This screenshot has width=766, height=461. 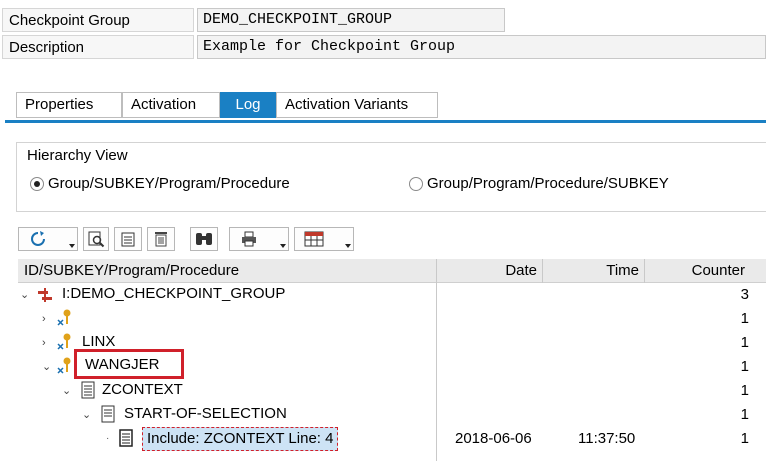 I want to click on search-button, so click(x=204, y=239).